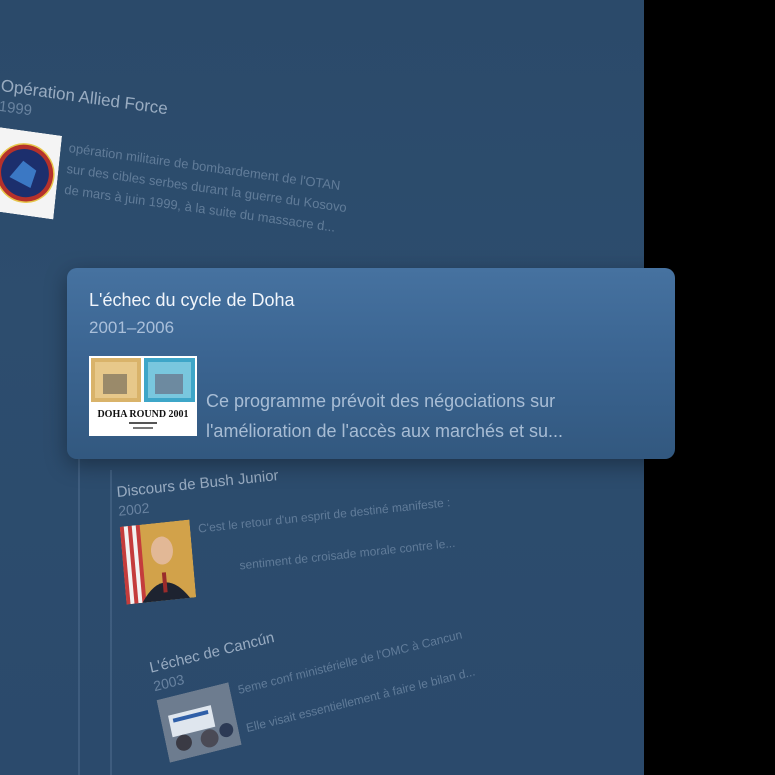 The height and width of the screenshot is (775, 775). Describe the element at coordinates (31, 173) in the screenshot. I see `nato-emblem-image` at that location.